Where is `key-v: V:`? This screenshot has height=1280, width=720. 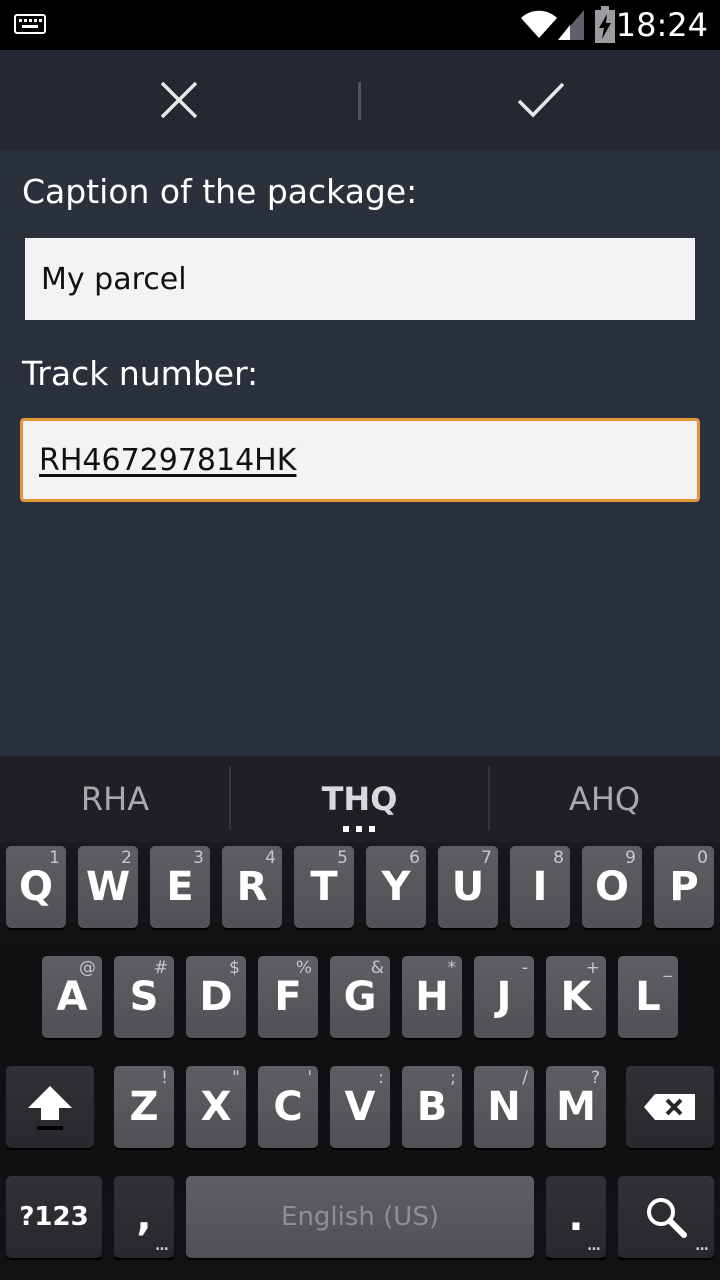
key-v: V: is located at coordinates (360, 1107).